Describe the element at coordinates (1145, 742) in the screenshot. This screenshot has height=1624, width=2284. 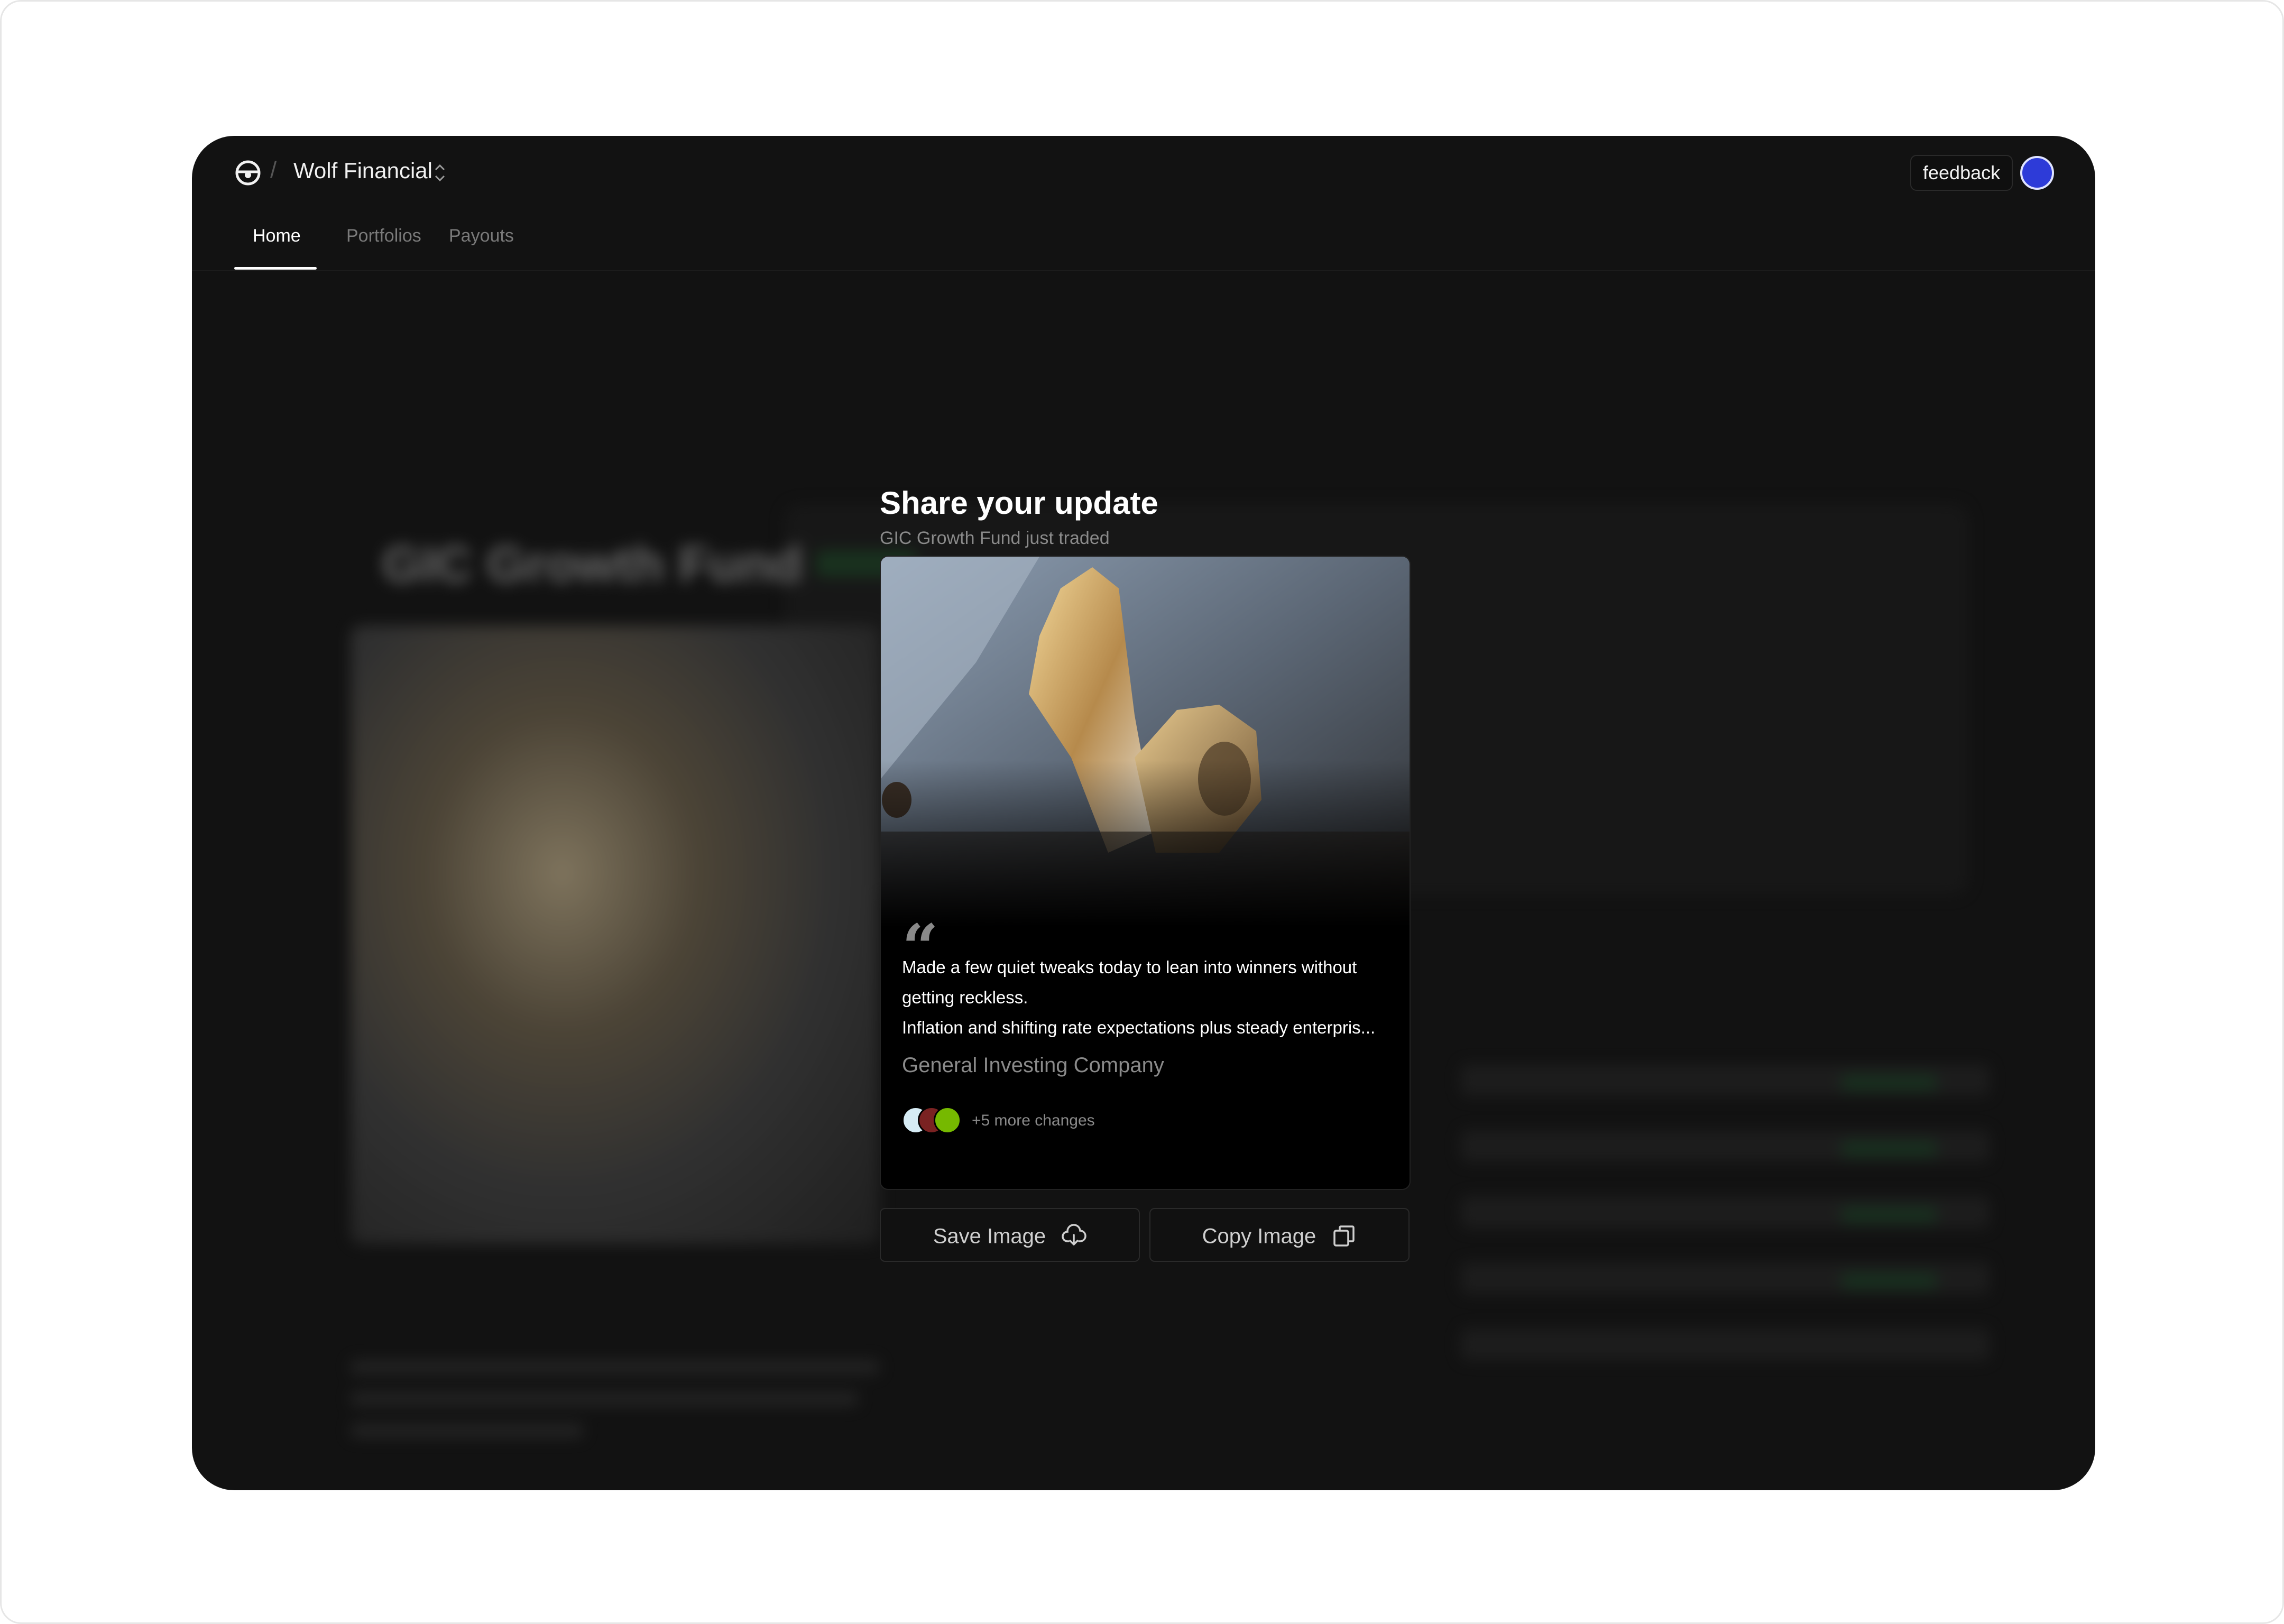
I see `crystal-photo` at that location.